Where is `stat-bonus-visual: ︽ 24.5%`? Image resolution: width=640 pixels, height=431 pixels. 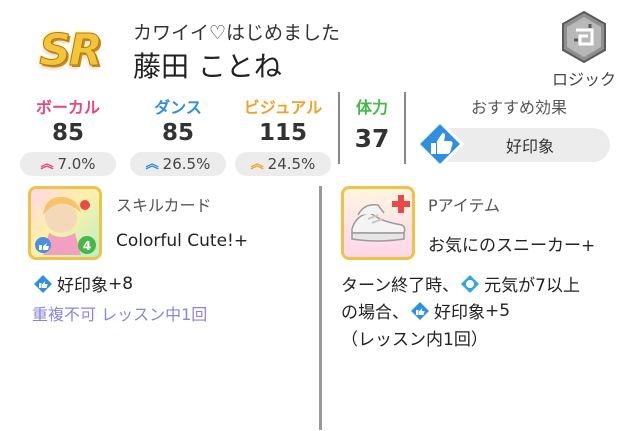 stat-bonus-visual: ︽ 24.5% is located at coordinates (283, 164).